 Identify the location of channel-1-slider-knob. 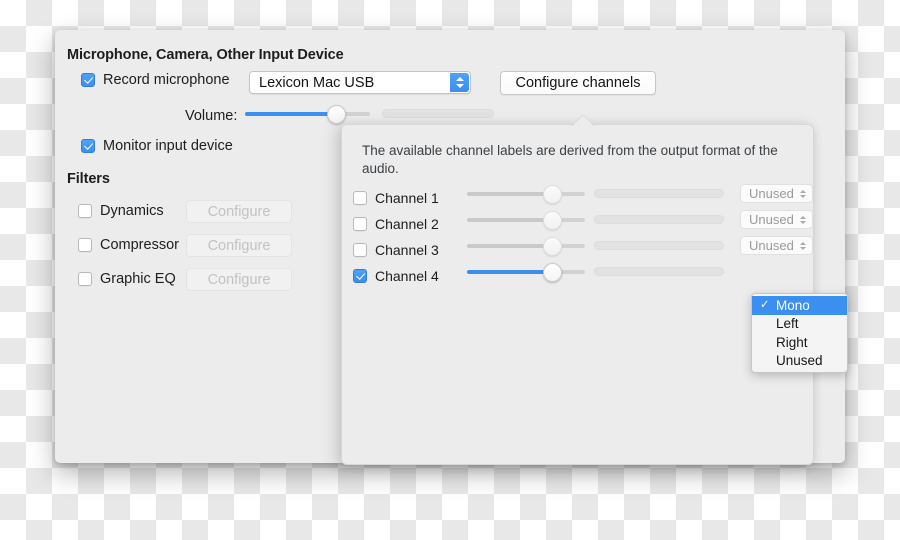
(553, 194).